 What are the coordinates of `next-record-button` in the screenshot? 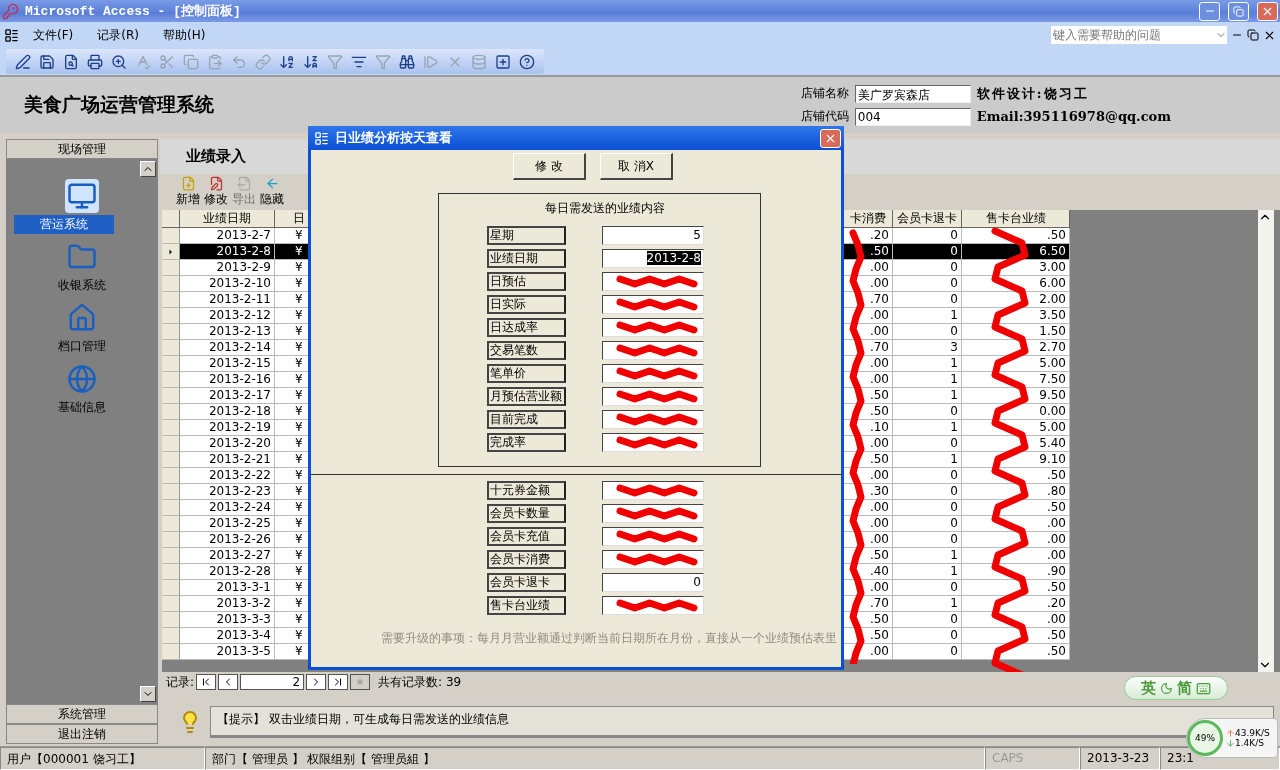 It's located at (316, 682).